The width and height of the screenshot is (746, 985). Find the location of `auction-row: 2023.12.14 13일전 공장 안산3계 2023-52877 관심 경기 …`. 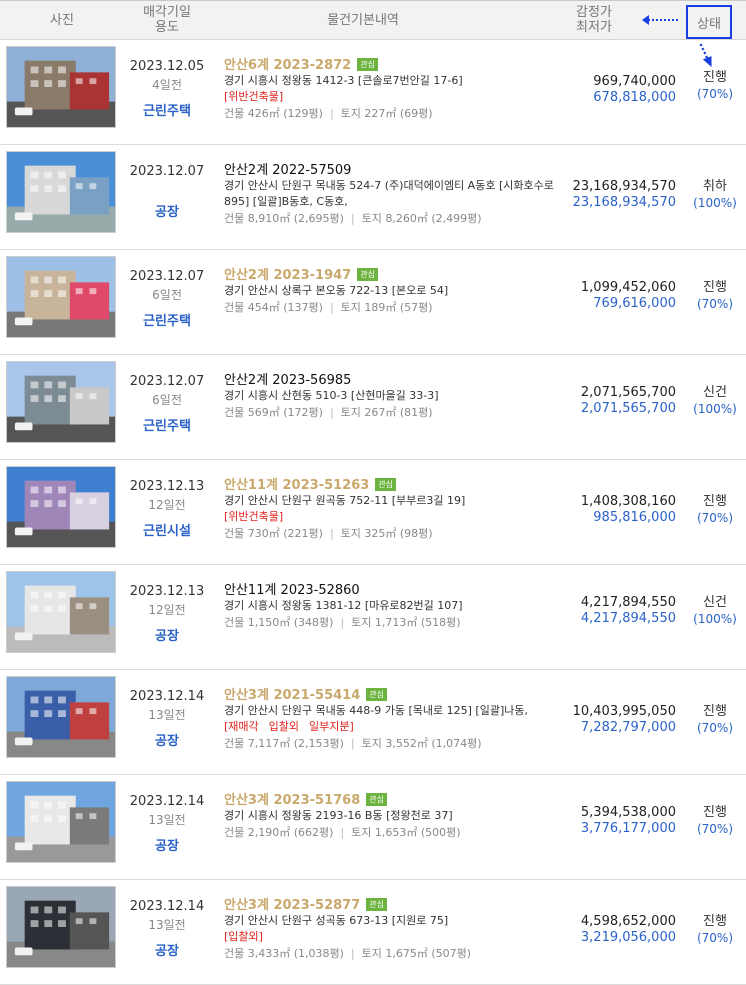

auction-row: 2023.12.14 13일전 공장 안산3계 2023-52877 관심 경기 … is located at coordinates (373, 932).